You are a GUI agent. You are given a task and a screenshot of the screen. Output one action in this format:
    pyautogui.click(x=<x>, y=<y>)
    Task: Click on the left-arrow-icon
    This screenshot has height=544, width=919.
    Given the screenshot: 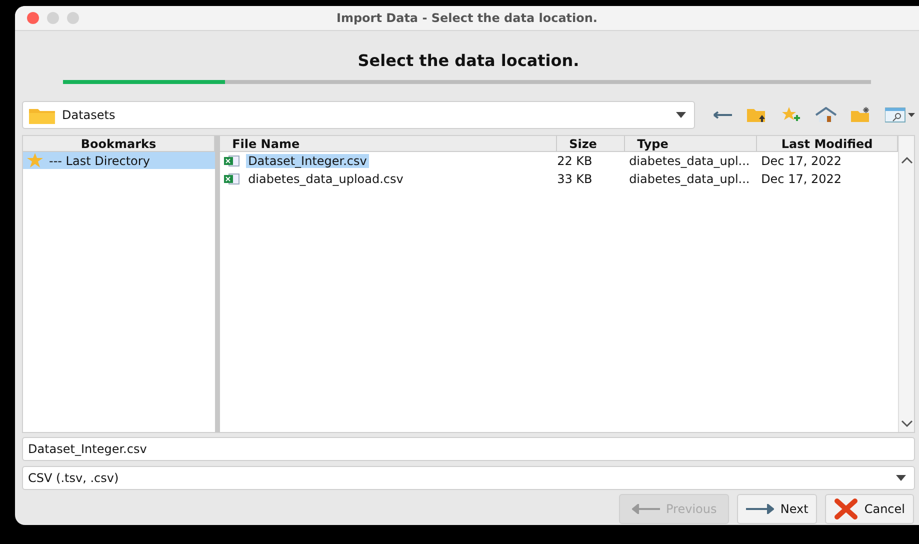 What is the action you would take?
    pyautogui.click(x=646, y=509)
    